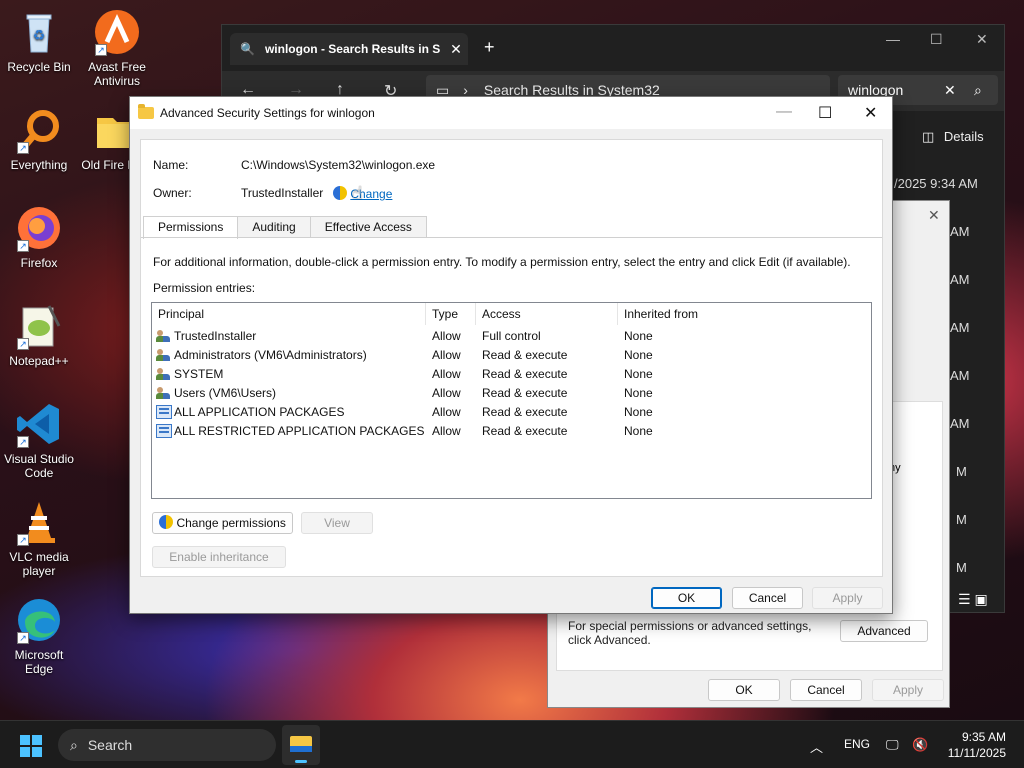 This screenshot has width=1024, height=768. I want to click on details-pane-button: ◫ Details, so click(953, 137).